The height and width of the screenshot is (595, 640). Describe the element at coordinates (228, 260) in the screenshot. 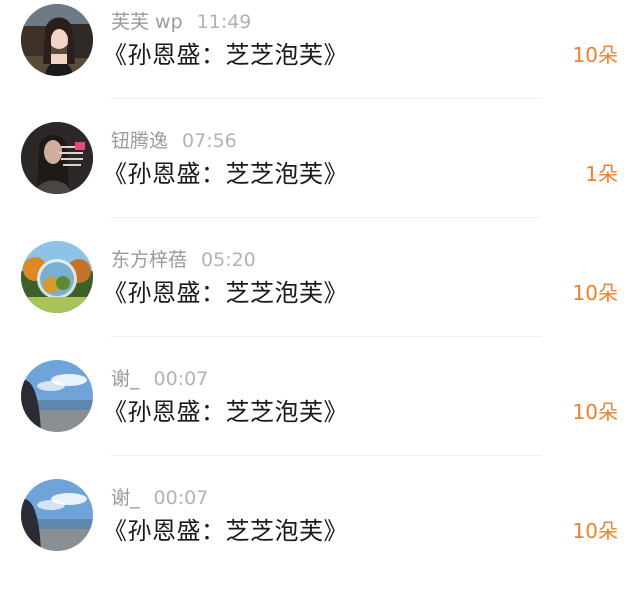

I see `timestamp: 05:20` at that location.